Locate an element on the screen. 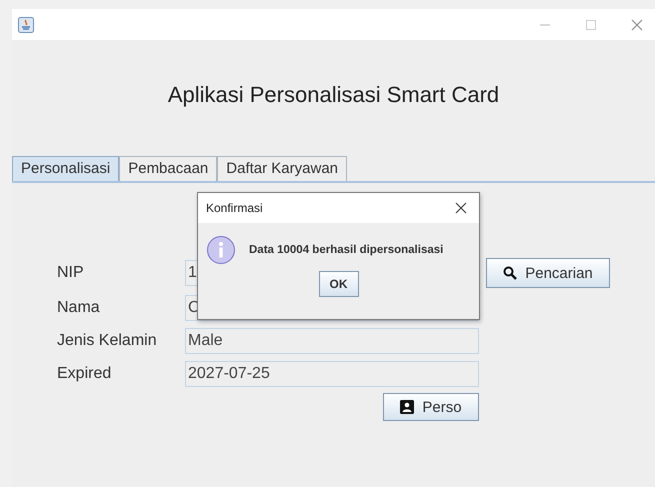  field-label: NIP is located at coordinates (71, 273).